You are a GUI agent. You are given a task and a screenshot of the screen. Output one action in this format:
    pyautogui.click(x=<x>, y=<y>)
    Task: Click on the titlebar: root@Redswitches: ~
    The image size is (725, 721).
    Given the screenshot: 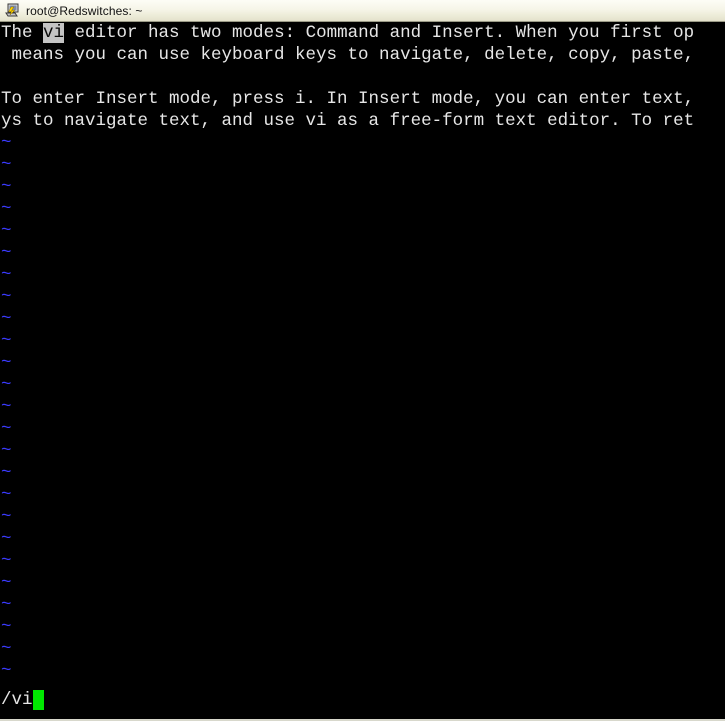 What is the action you would take?
    pyautogui.click(x=362, y=11)
    